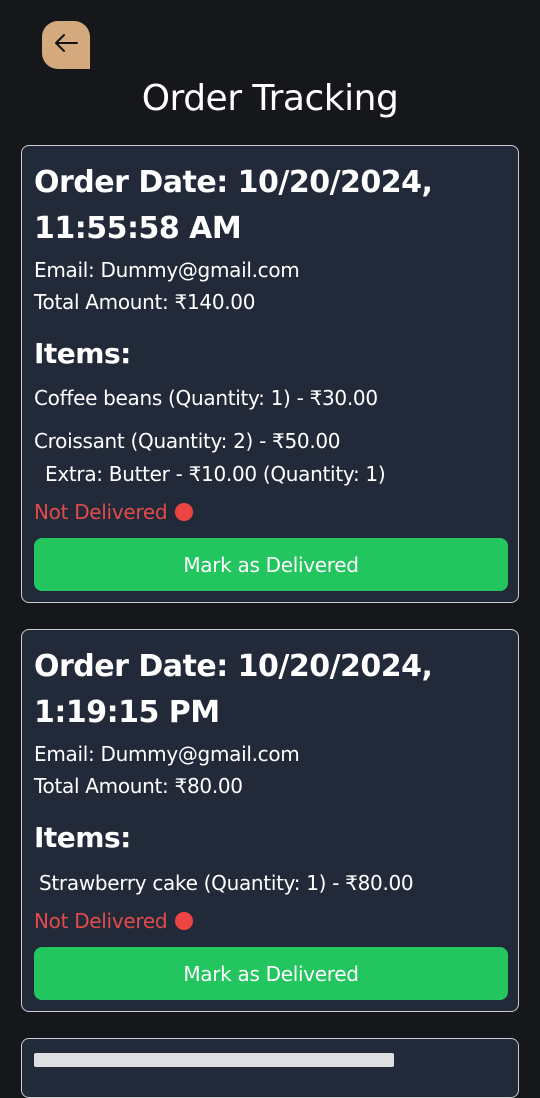 This screenshot has height=1098, width=540. I want to click on order-total: Total Amount: ₹140.00, so click(145, 302).